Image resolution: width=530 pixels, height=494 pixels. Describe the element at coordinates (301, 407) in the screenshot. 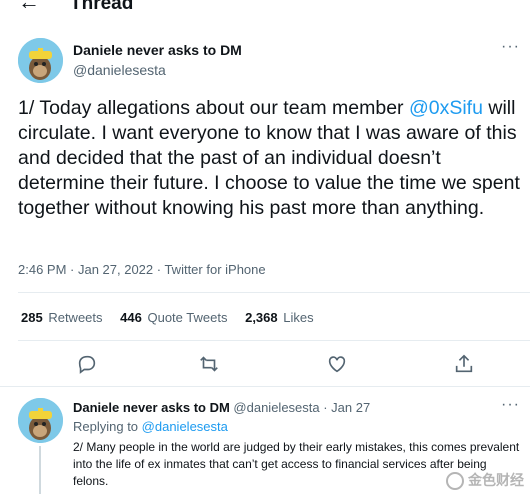

I see `reply-handle-date: @danielesesta · Jan 27` at that location.